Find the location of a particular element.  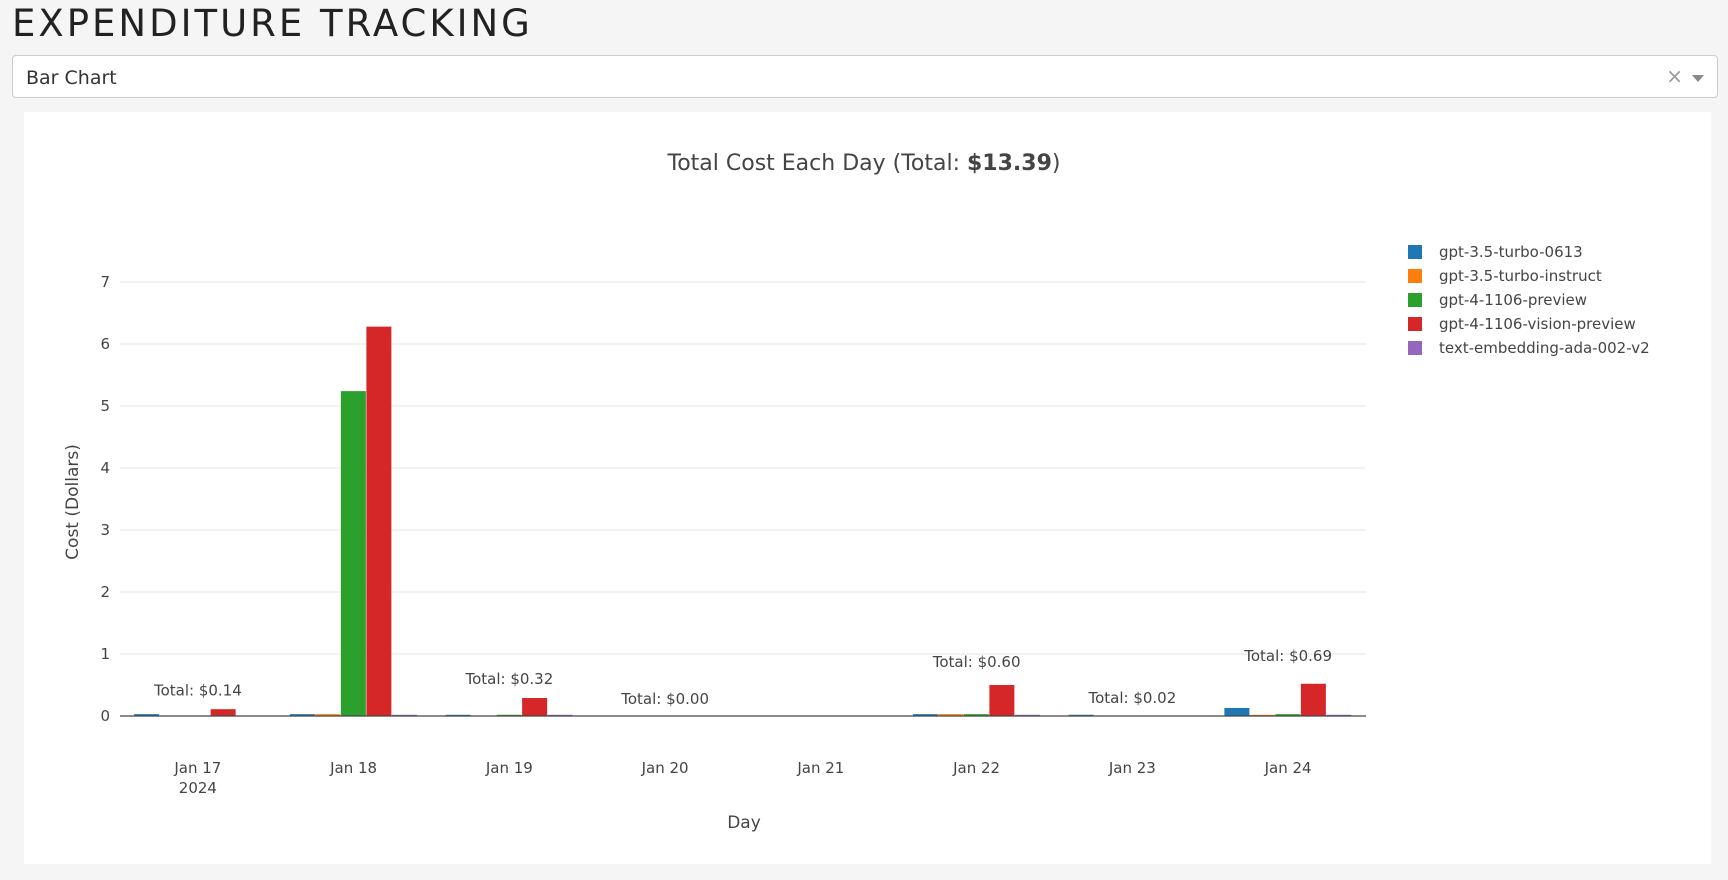

total-annotation: Total: $0.32 is located at coordinates (508, 679).